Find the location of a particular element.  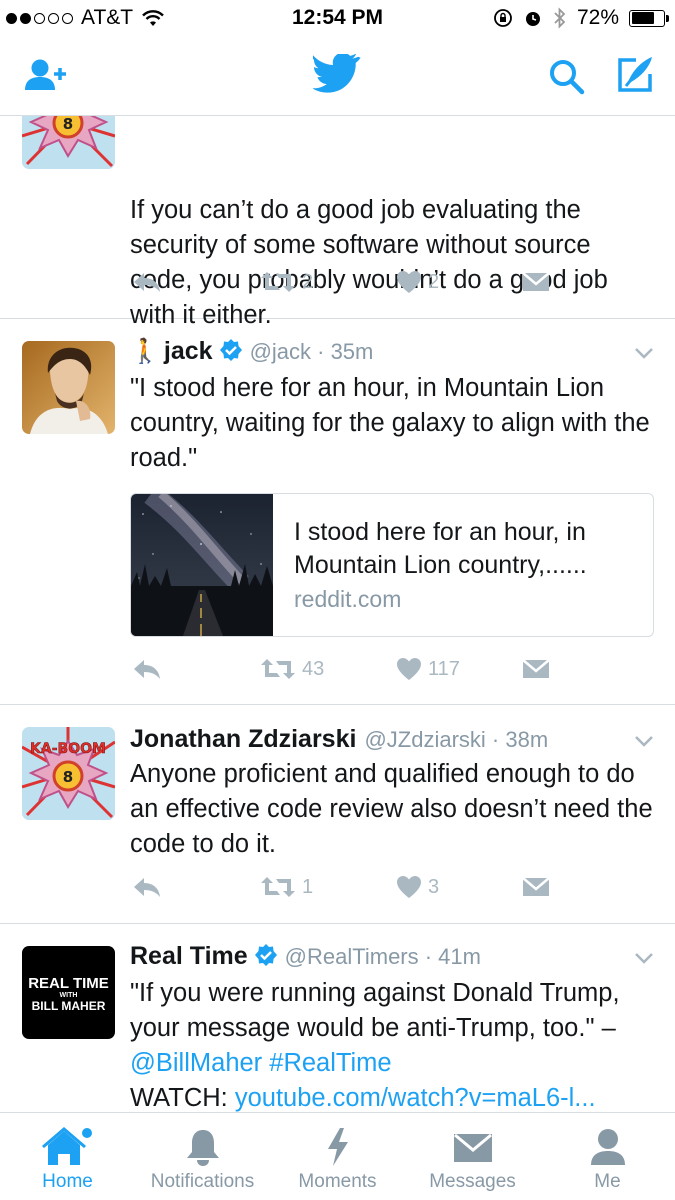

battery-percent: 72% is located at coordinates (597, 17).